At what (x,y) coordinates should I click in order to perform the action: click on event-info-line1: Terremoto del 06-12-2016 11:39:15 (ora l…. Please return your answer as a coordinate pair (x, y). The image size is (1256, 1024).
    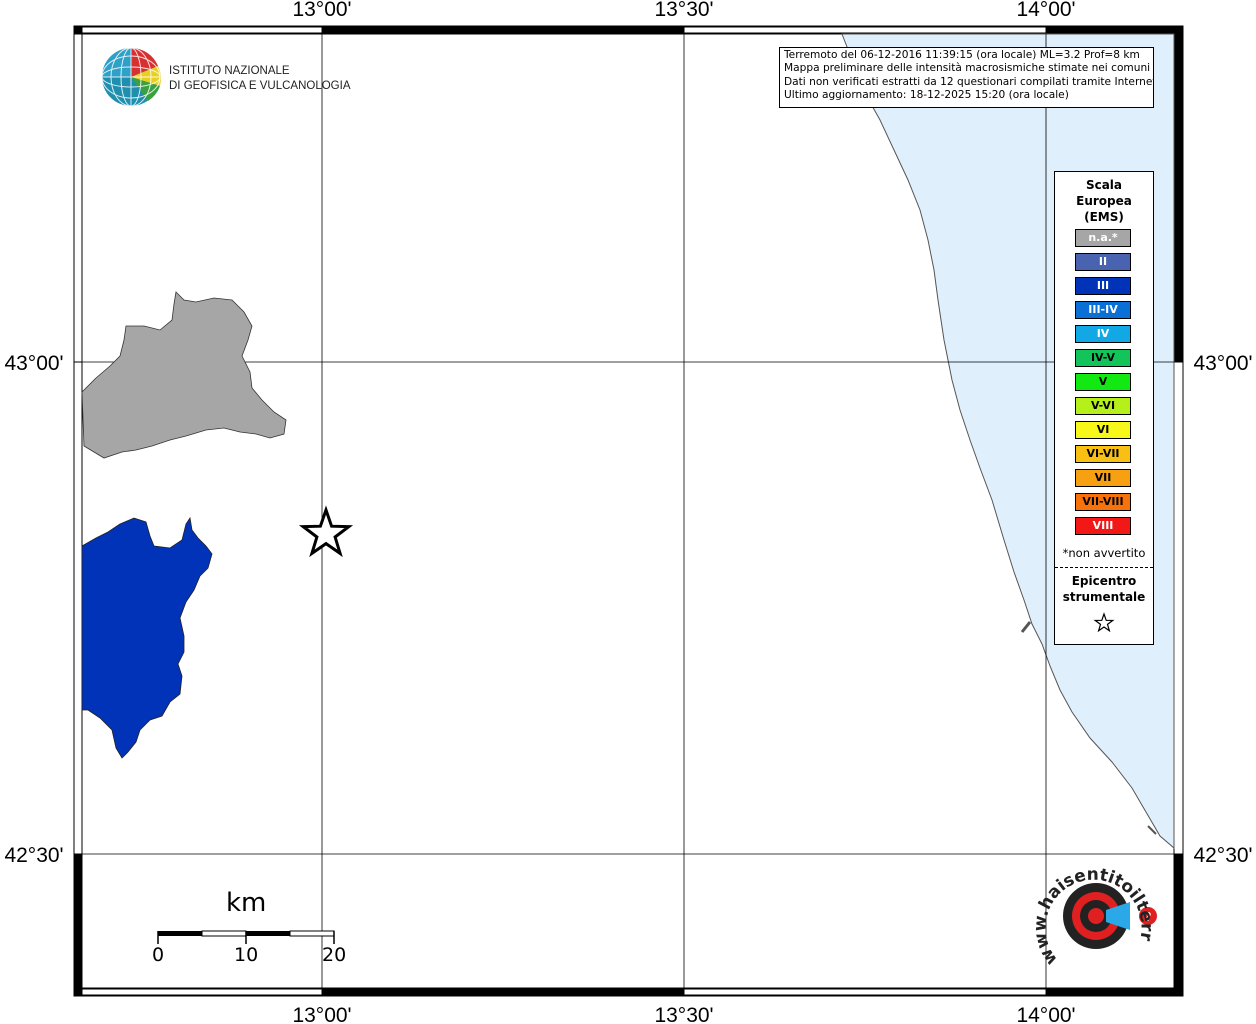
    Looking at the image, I should click on (962, 55).